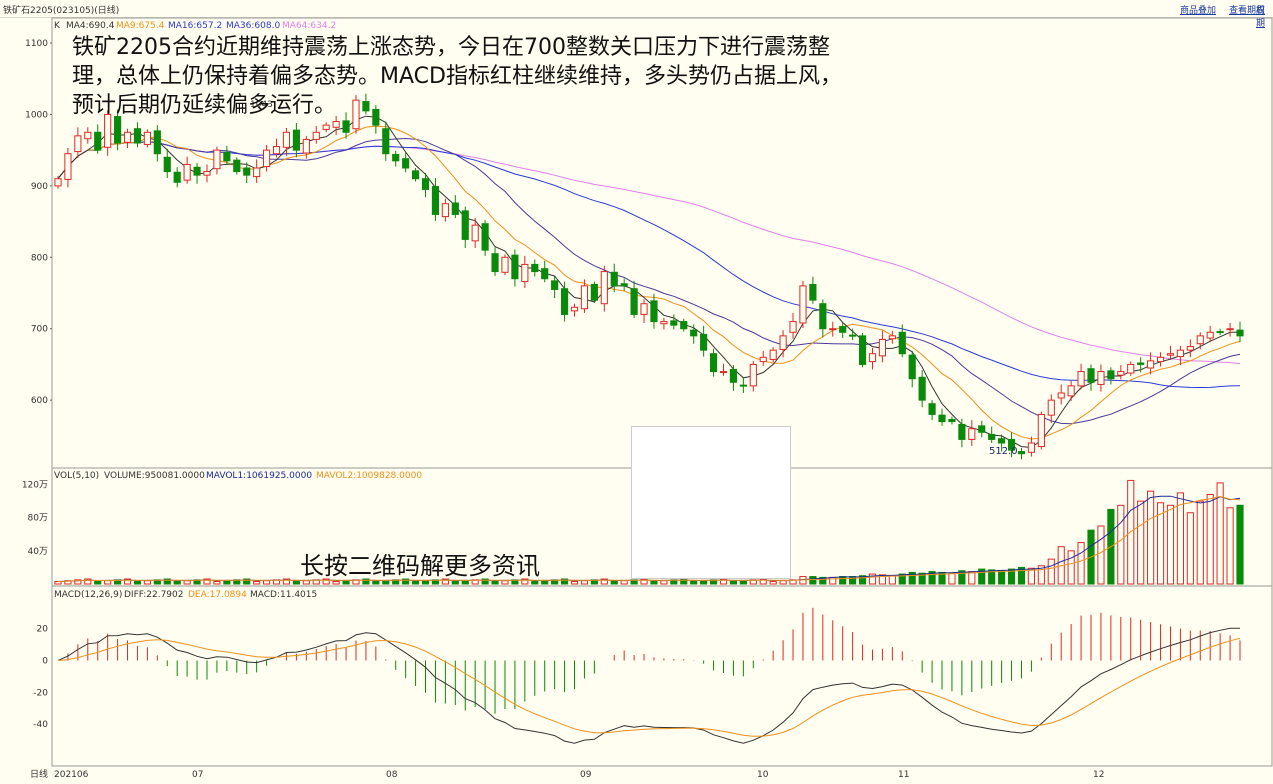 Image resolution: width=1273 pixels, height=784 pixels. What do you see at coordinates (45, 662) in the screenshot?
I see `macd-tick-label: 0` at bounding box center [45, 662].